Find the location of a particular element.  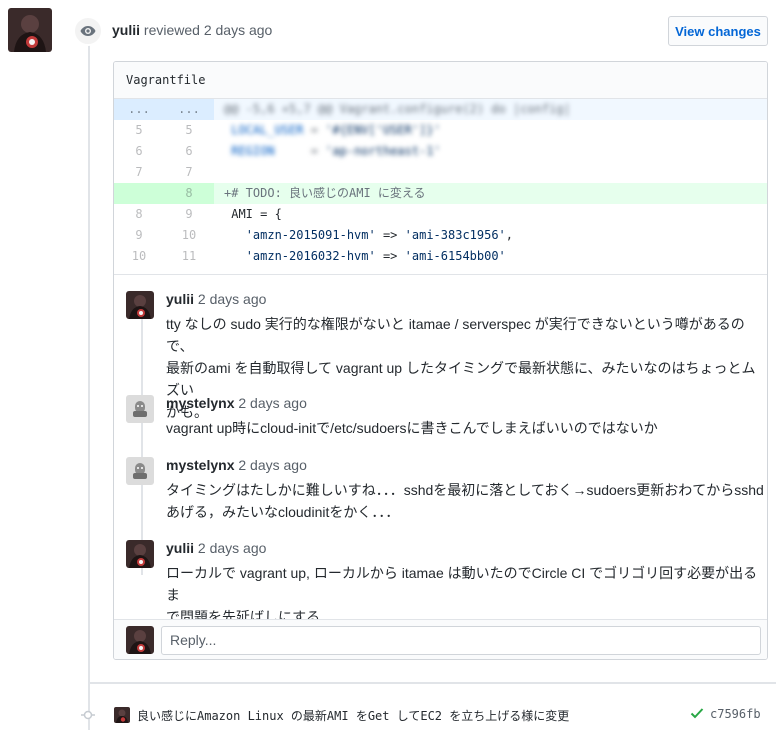

file-name: Vagrantfile is located at coordinates (440, 80).